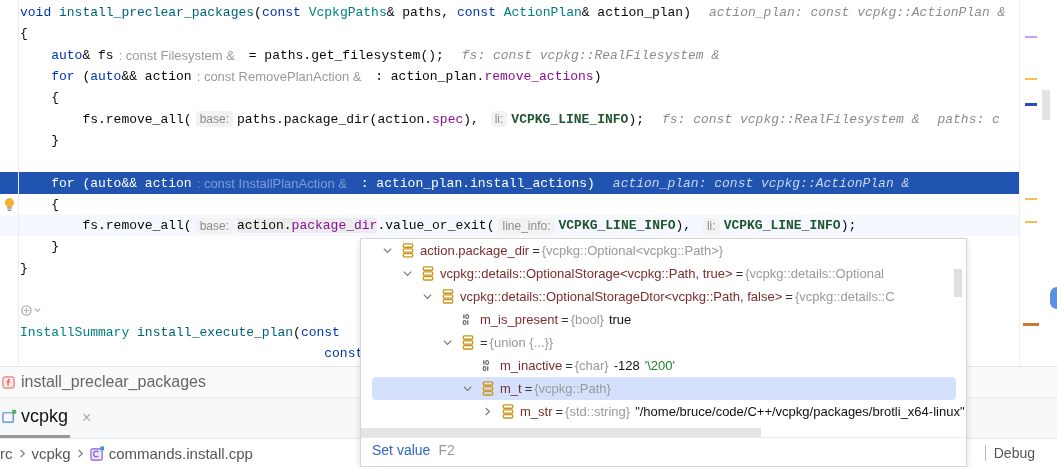 The image size is (1057, 467). I want to click on module-icon, so click(9, 416).